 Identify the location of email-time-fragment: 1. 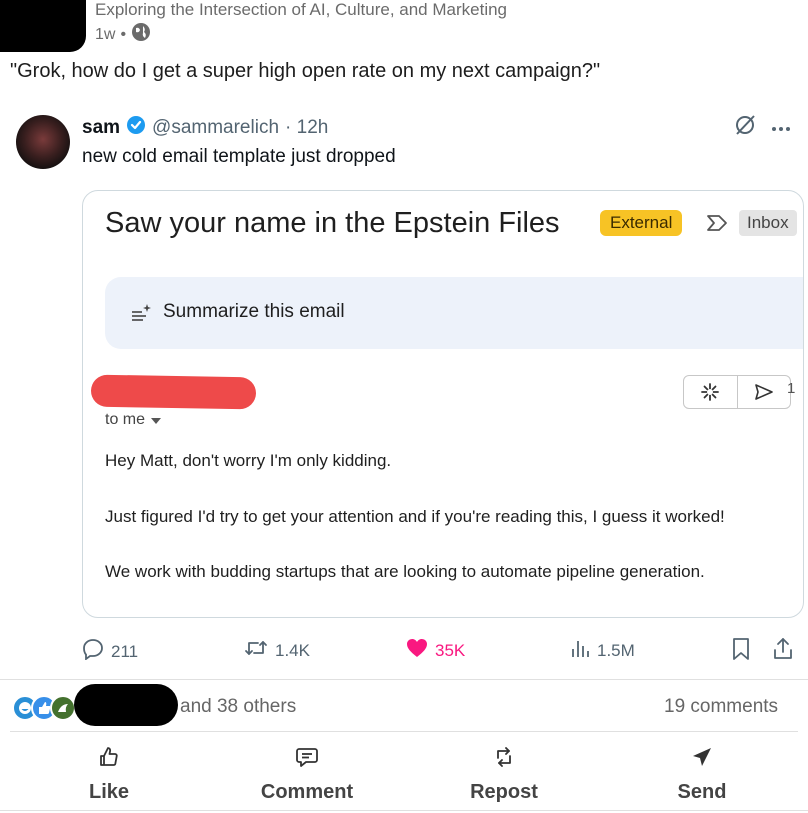
(791, 388).